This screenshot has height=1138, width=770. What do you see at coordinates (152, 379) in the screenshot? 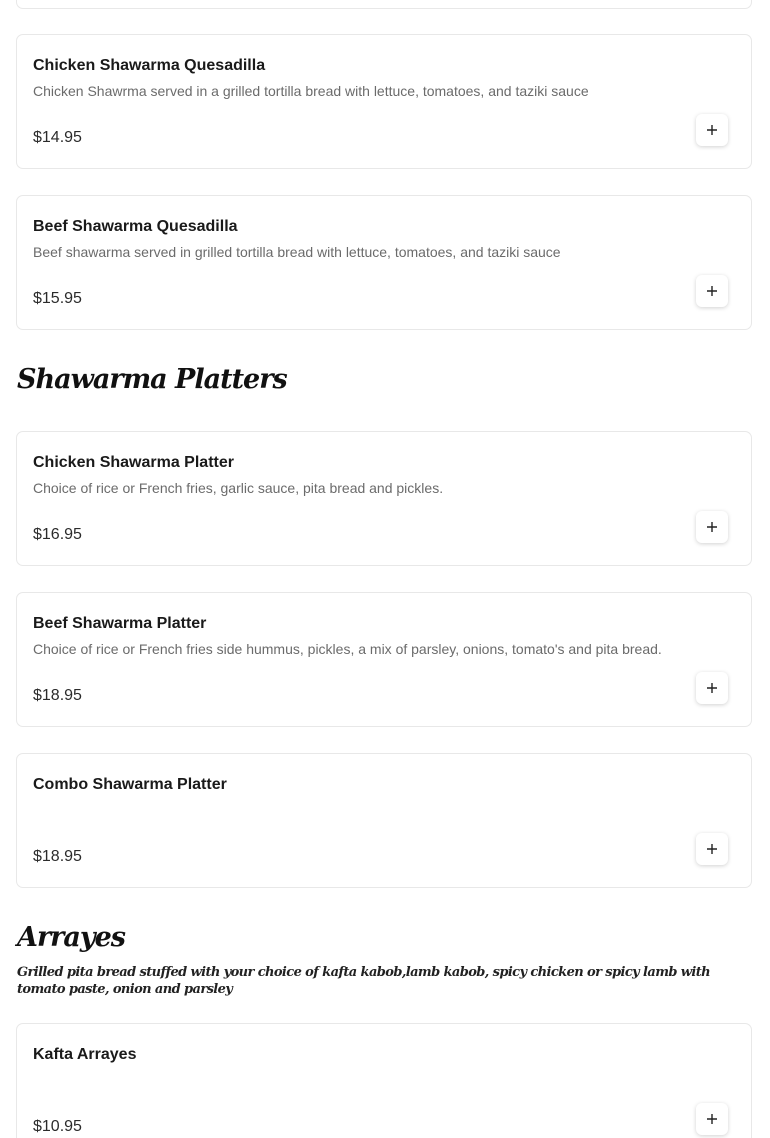
I see `section-title-shawarma-platters: Shawarma Platters` at bounding box center [152, 379].